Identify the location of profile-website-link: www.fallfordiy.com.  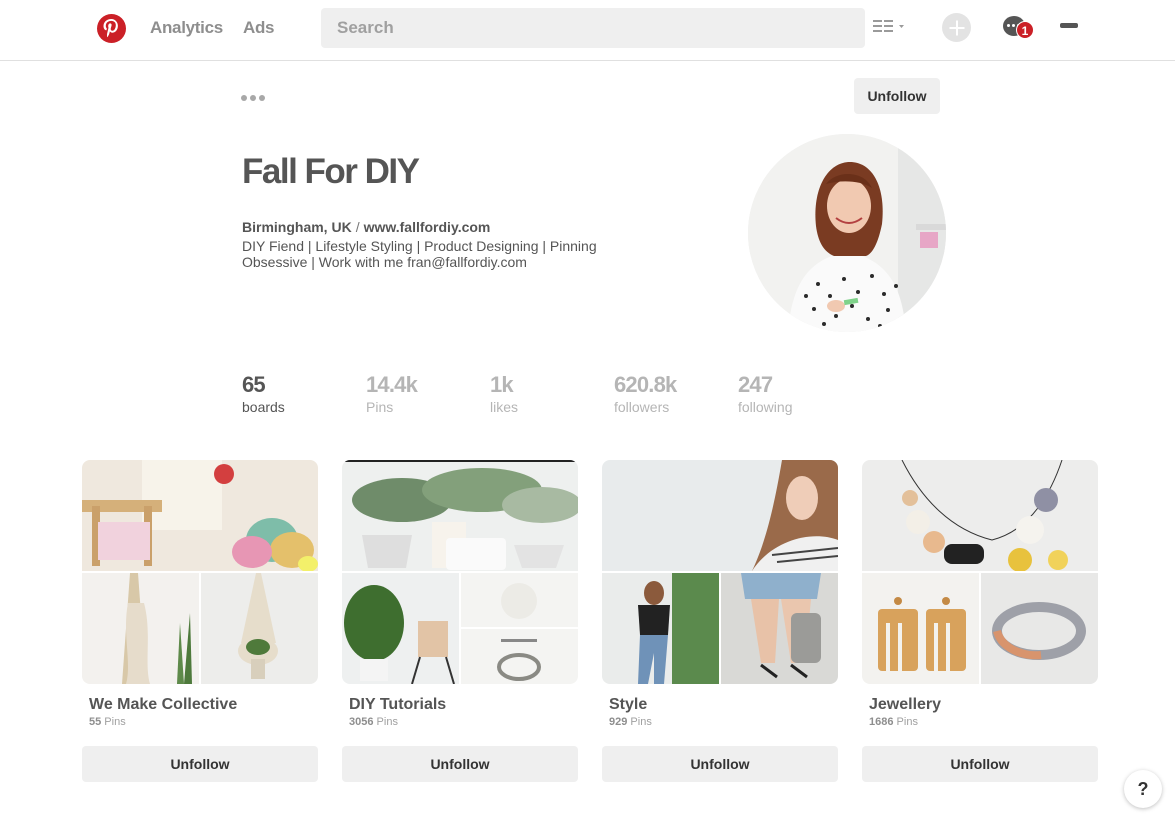
(427, 227).